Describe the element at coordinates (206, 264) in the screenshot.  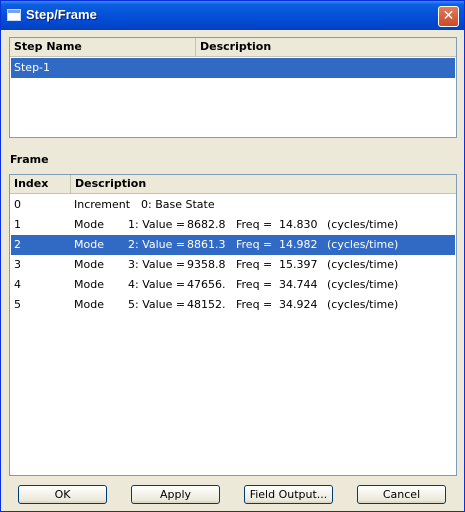
I see `eigenvalue-cell: 9358.8` at that location.